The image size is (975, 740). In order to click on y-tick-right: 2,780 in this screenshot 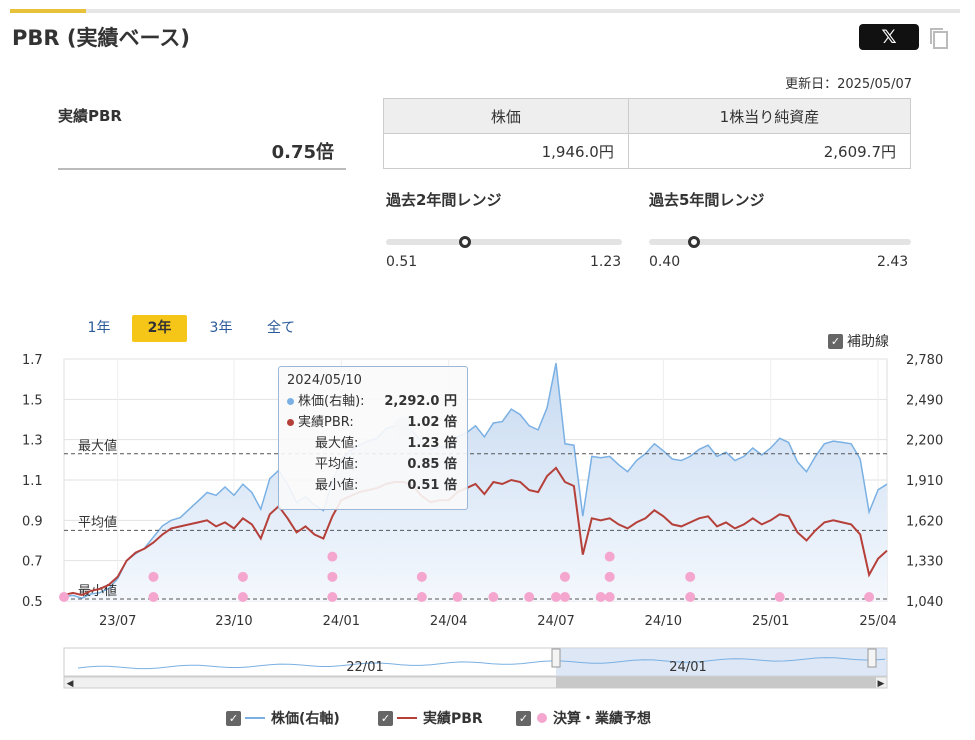, I will do `click(924, 360)`.